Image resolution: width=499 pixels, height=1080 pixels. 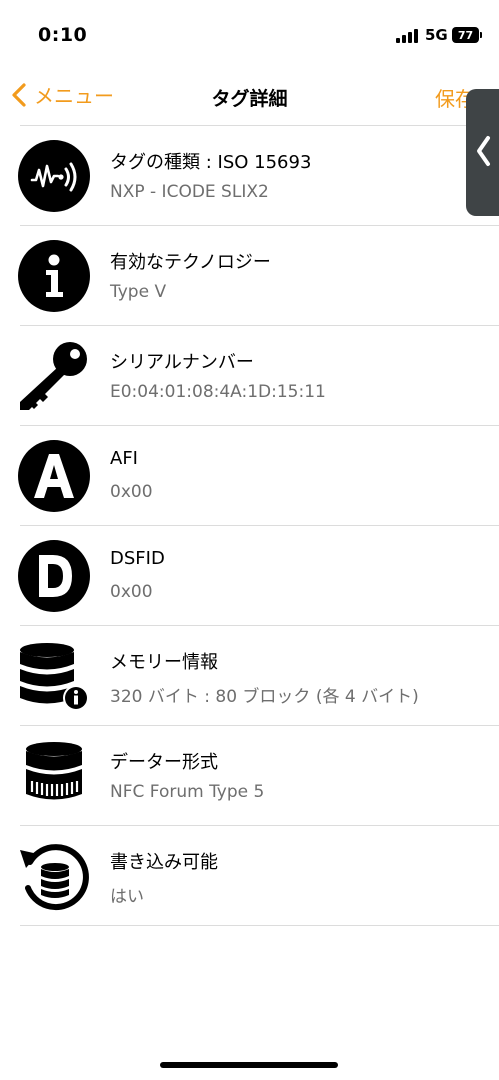 What do you see at coordinates (54, 176) in the screenshot?
I see `nfc-tag-icon` at bounding box center [54, 176].